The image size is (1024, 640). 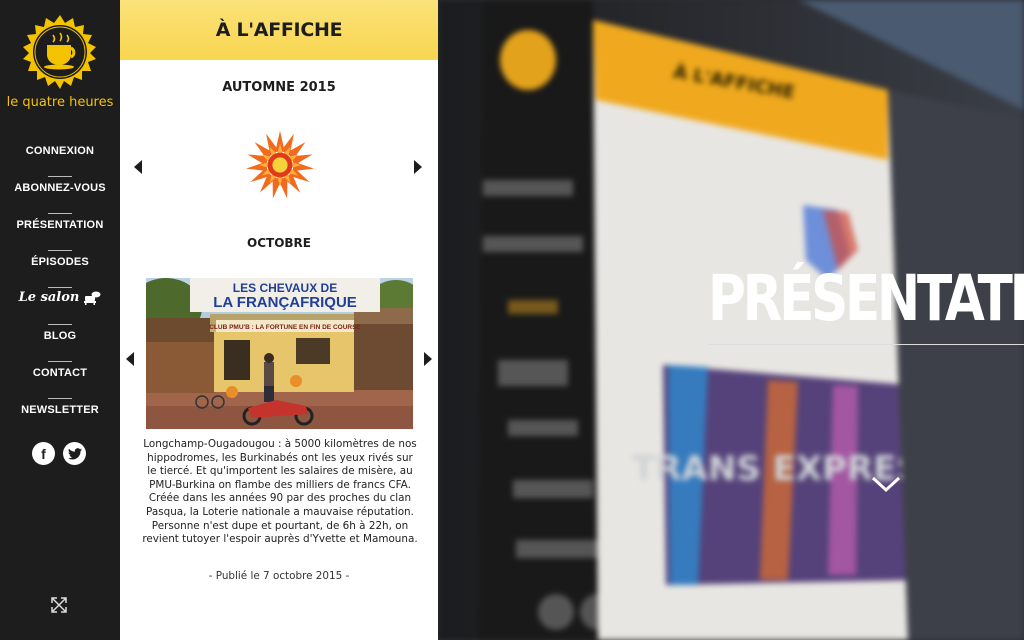 I want to click on autumn-flower-icon, so click(x=280, y=164).